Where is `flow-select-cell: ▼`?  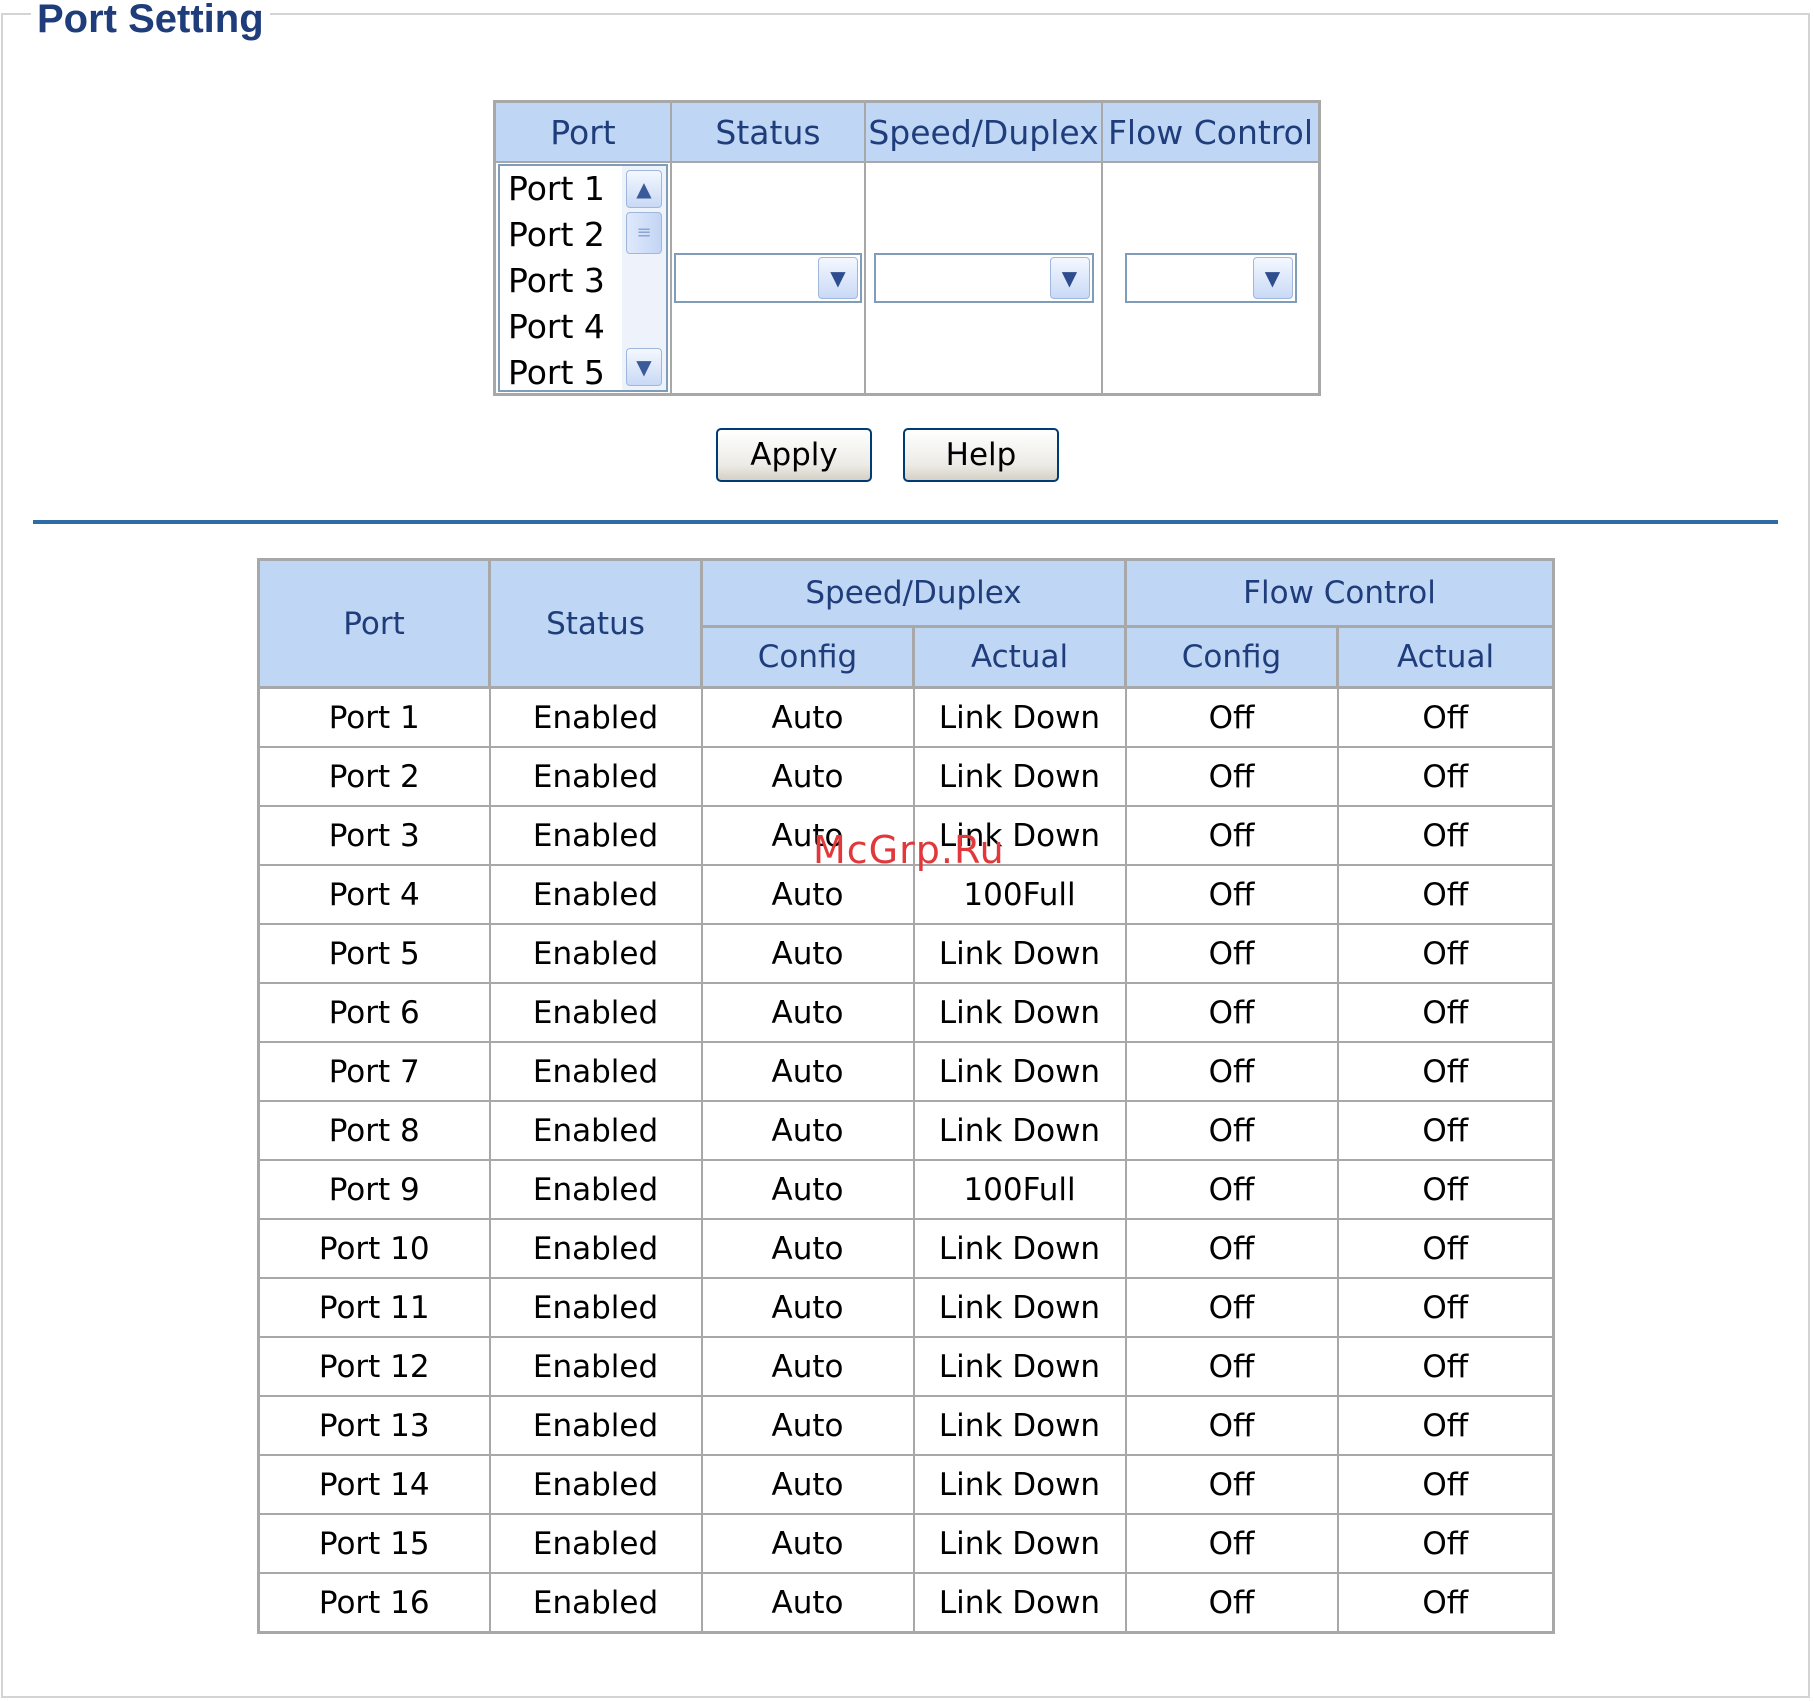
flow-select-cell: ▼ is located at coordinates (1211, 278).